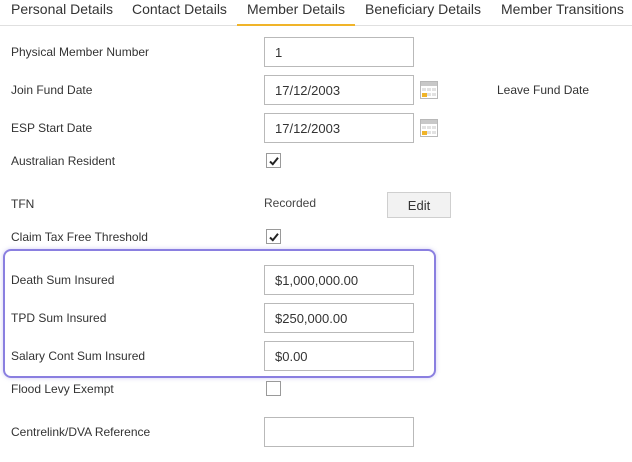 The width and height of the screenshot is (632, 462). What do you see at coordinates (296, 13) in the screenshot?
I see `tab-member-details: Member Details` at bounding box center [296, 13].